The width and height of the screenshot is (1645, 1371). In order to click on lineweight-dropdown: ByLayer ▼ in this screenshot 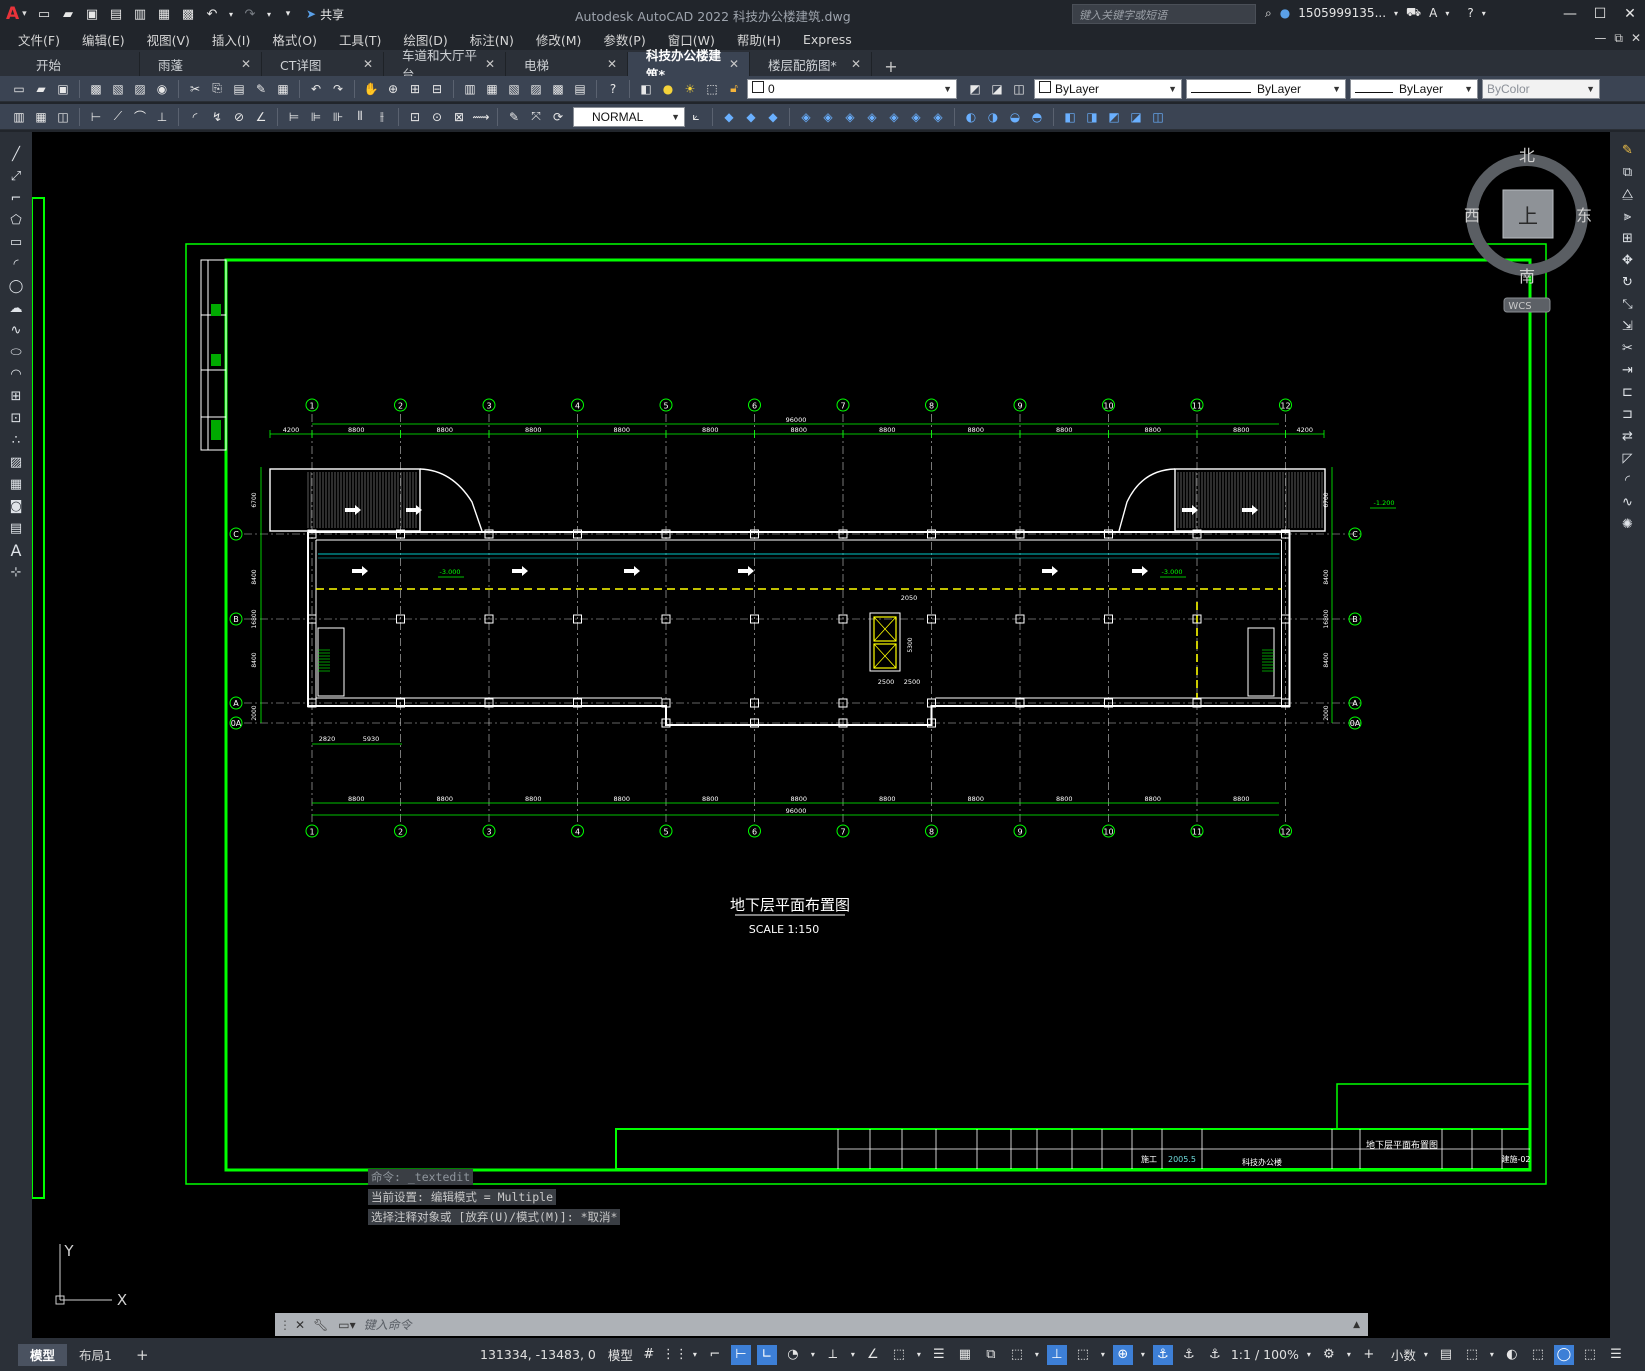, I will do `click(1414, 88)`.